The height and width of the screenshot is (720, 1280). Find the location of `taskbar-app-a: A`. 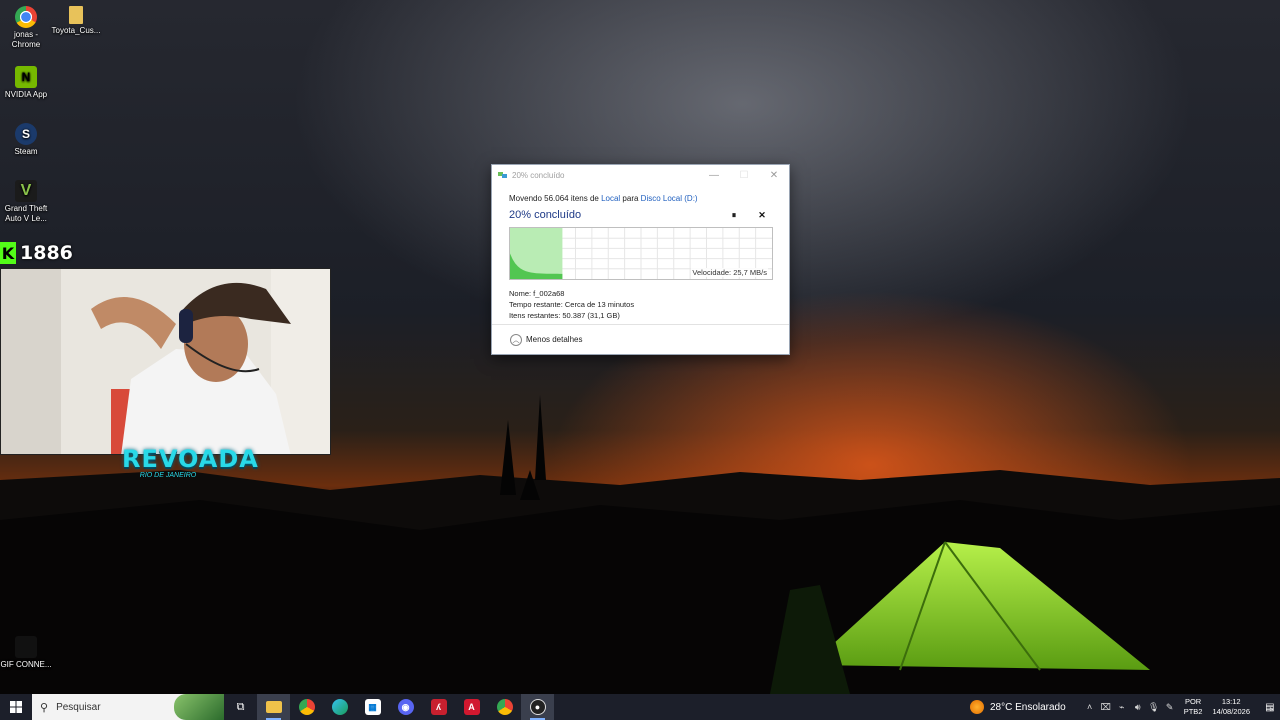

taskbar-app-a: A is located at coordinates (471, 707).